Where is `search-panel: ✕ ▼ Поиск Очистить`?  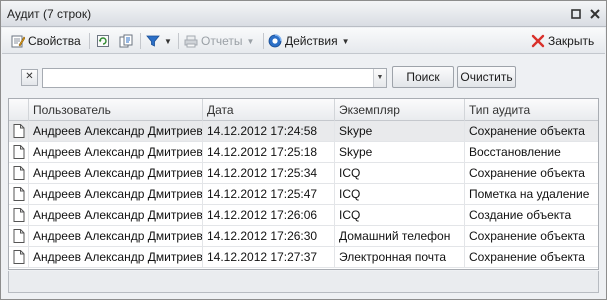 search-panel: ✕ ▼ Поиск Очистить is located at coordinates (303, 78).